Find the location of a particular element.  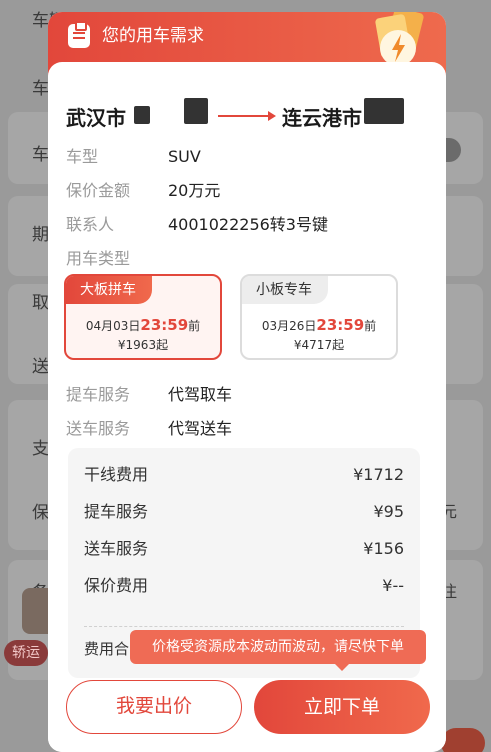

delivery-service-row: 送车服务 代驾送车 is located at coordinates (149, 429).